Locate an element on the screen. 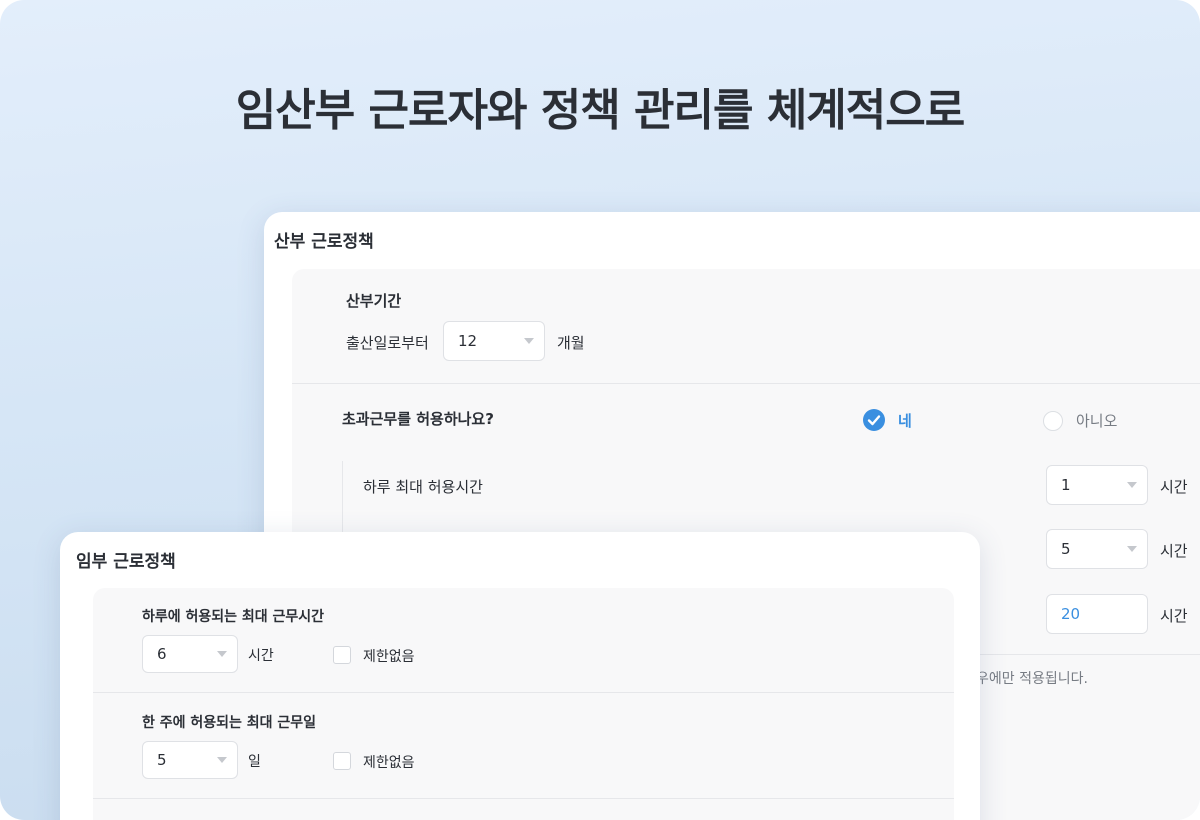 The image size is (1200, 820). daily-max-unit: 시간 is located at coordinates (1174, 487).